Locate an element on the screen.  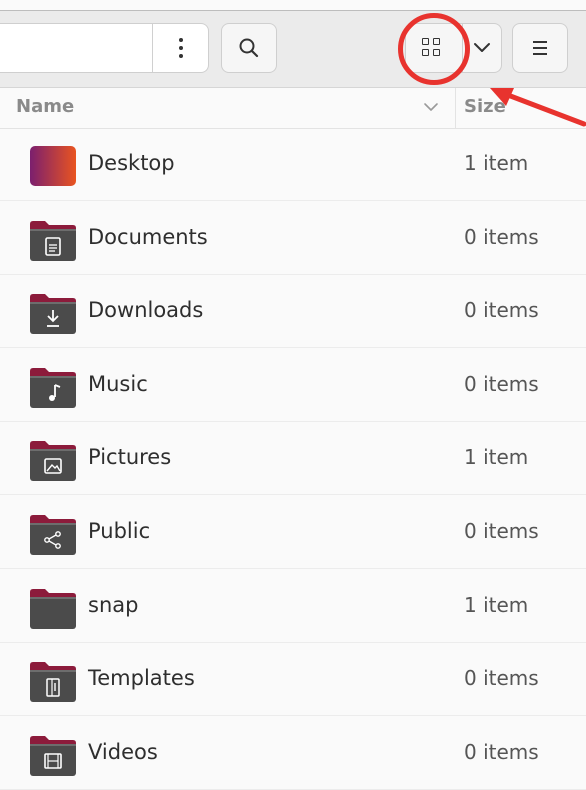
file-name: Downloads is located at coordinates (146, 310).